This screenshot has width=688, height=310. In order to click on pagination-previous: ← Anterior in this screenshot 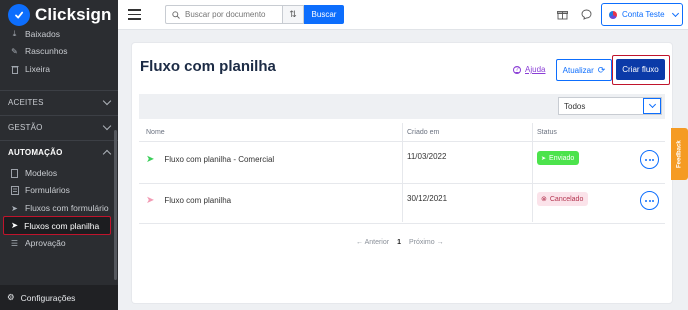, I will do `click(372, 242)`.